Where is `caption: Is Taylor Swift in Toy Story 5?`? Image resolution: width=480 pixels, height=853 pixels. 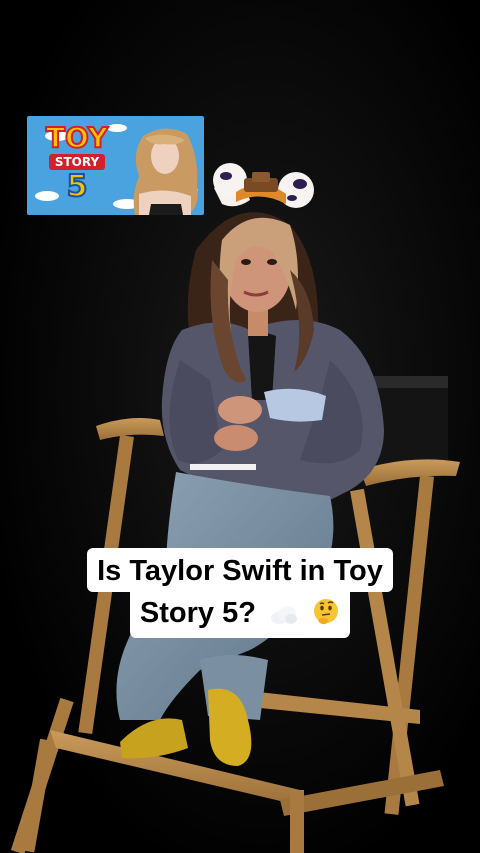
caption: Is Taylor Swift in Toy Story 5? is located at coordinates (240, 593).